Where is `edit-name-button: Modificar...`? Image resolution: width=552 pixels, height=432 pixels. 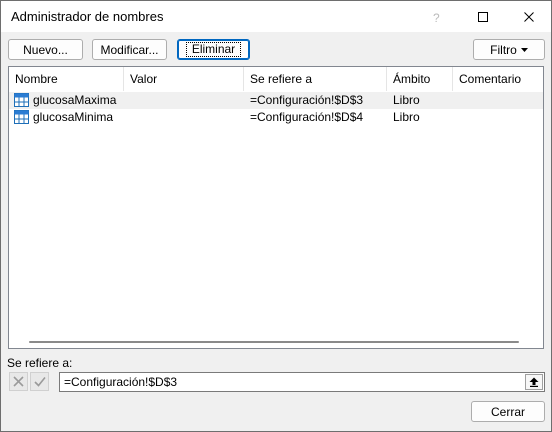
edit-name-button: Modificar... is located at coordinates (129, 49).